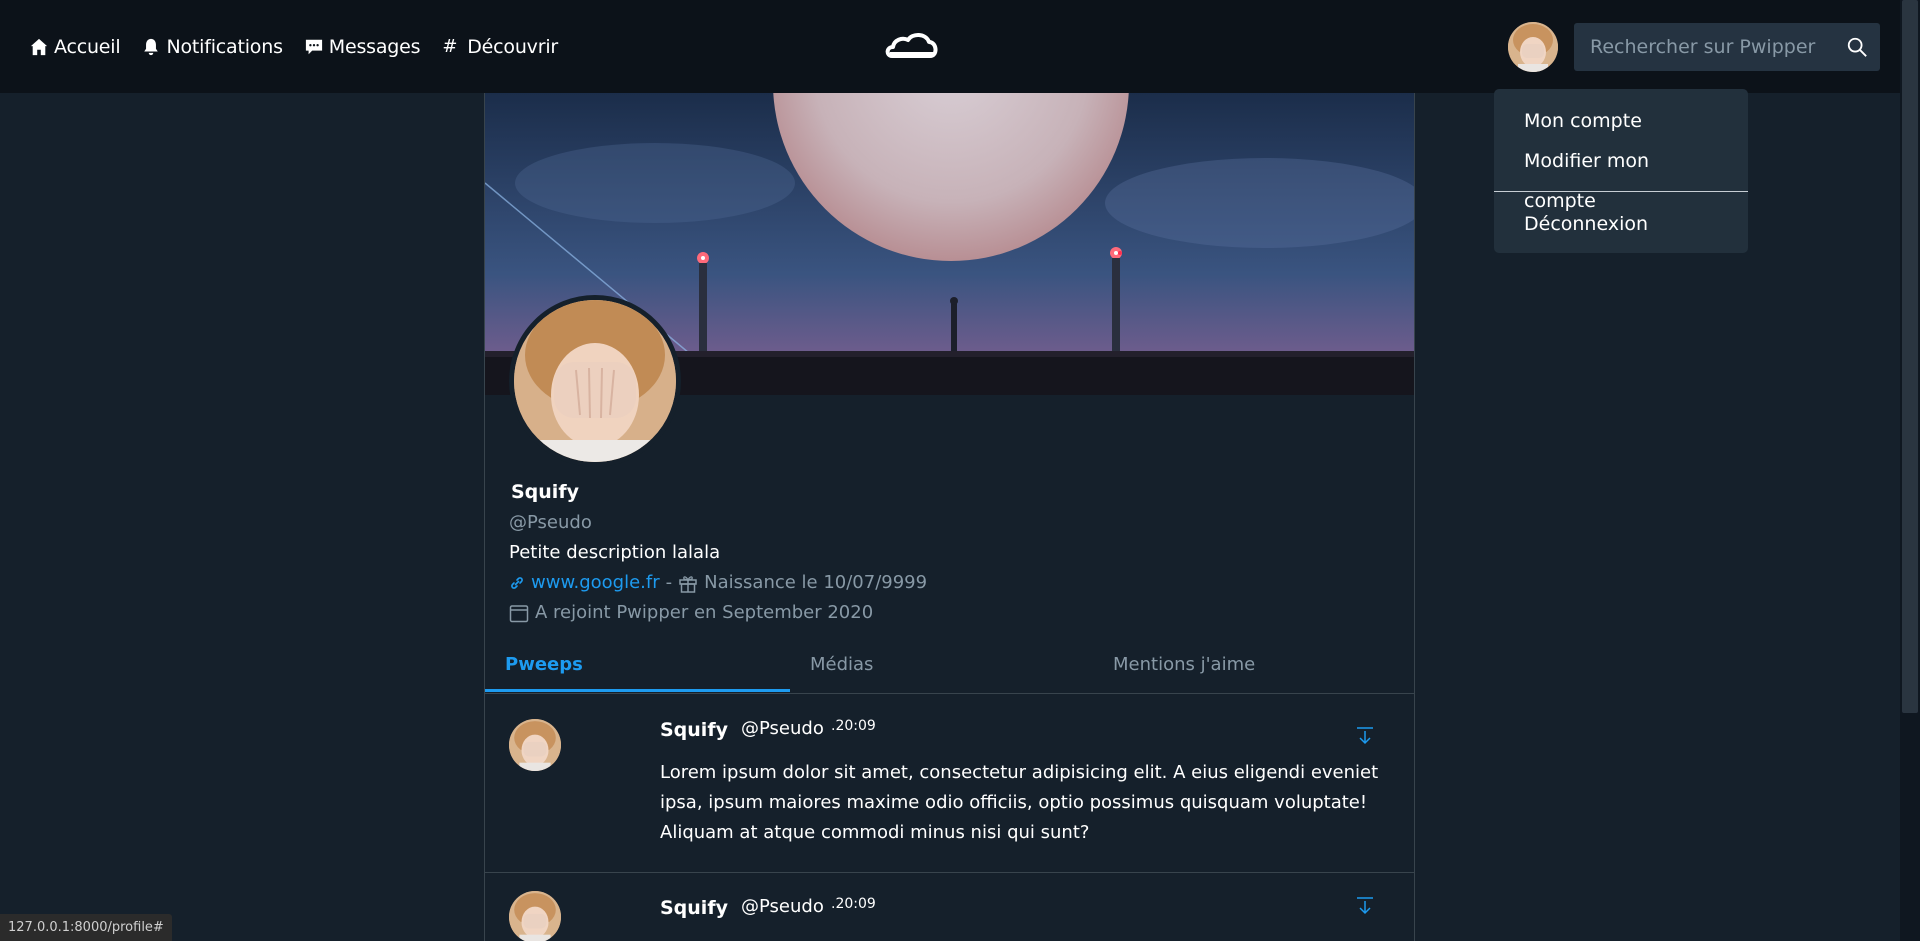 The height and width of the screenshot is (941, 1920). What do you see at coordinates (519, 613) in the screenshot?
I see `calendar-icon` at bounding box center [519, 613].